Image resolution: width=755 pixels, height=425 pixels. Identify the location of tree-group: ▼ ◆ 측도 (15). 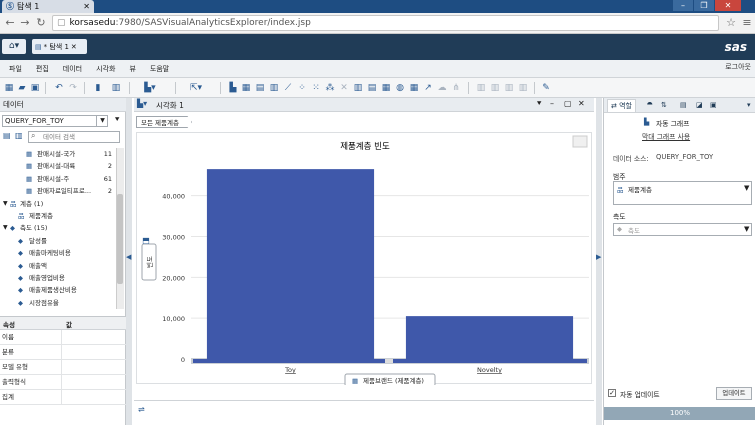
(58, 228).